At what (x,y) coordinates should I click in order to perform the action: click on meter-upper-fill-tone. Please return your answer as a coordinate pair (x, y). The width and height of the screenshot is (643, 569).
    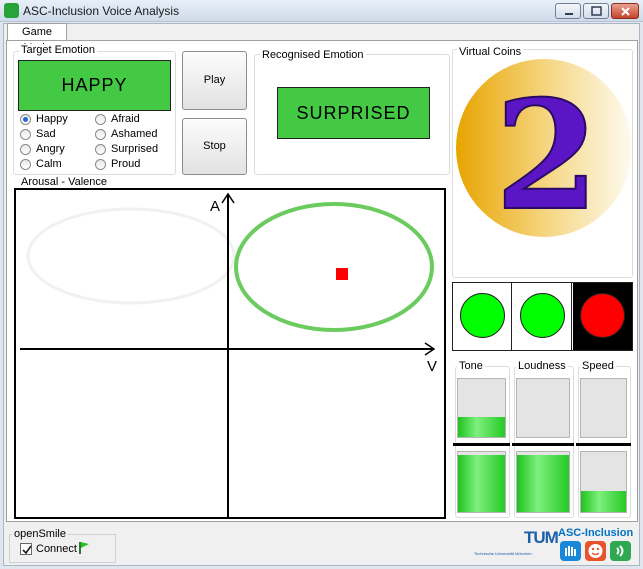
    Looking at the image, I should click on (481, 426).